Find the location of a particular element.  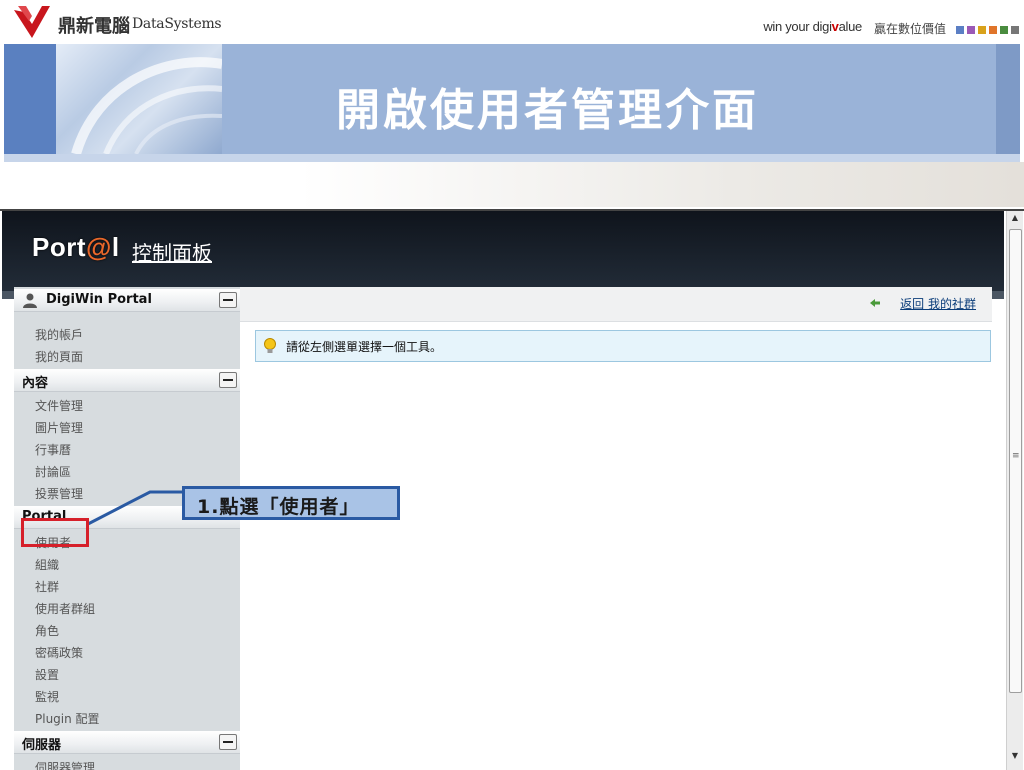

info-message: 請從左側選單選擇一個工具。 is located at coordinates (364, 347).